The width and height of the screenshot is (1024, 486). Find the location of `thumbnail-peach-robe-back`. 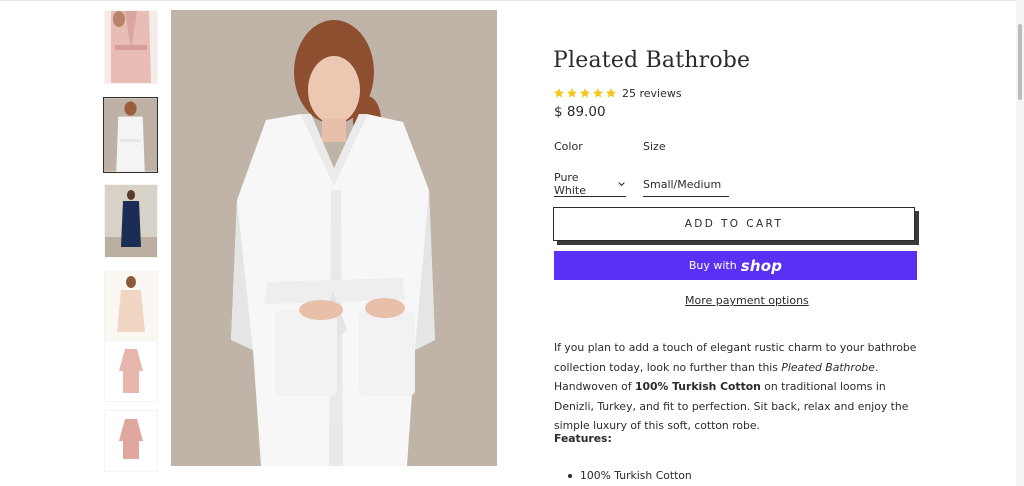

thumbnail-peach-robe-back is located at coordinates (131, 308).